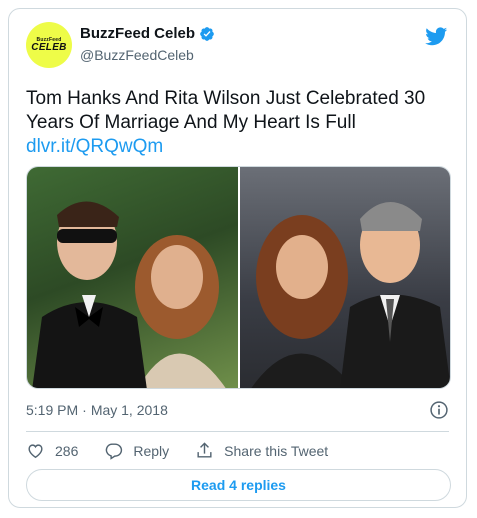 This screenshot has height=518, width=477. Describe the element at coordinates (276, 450) in the screenshot. I see `share-label: Share this Tweet` at that location.